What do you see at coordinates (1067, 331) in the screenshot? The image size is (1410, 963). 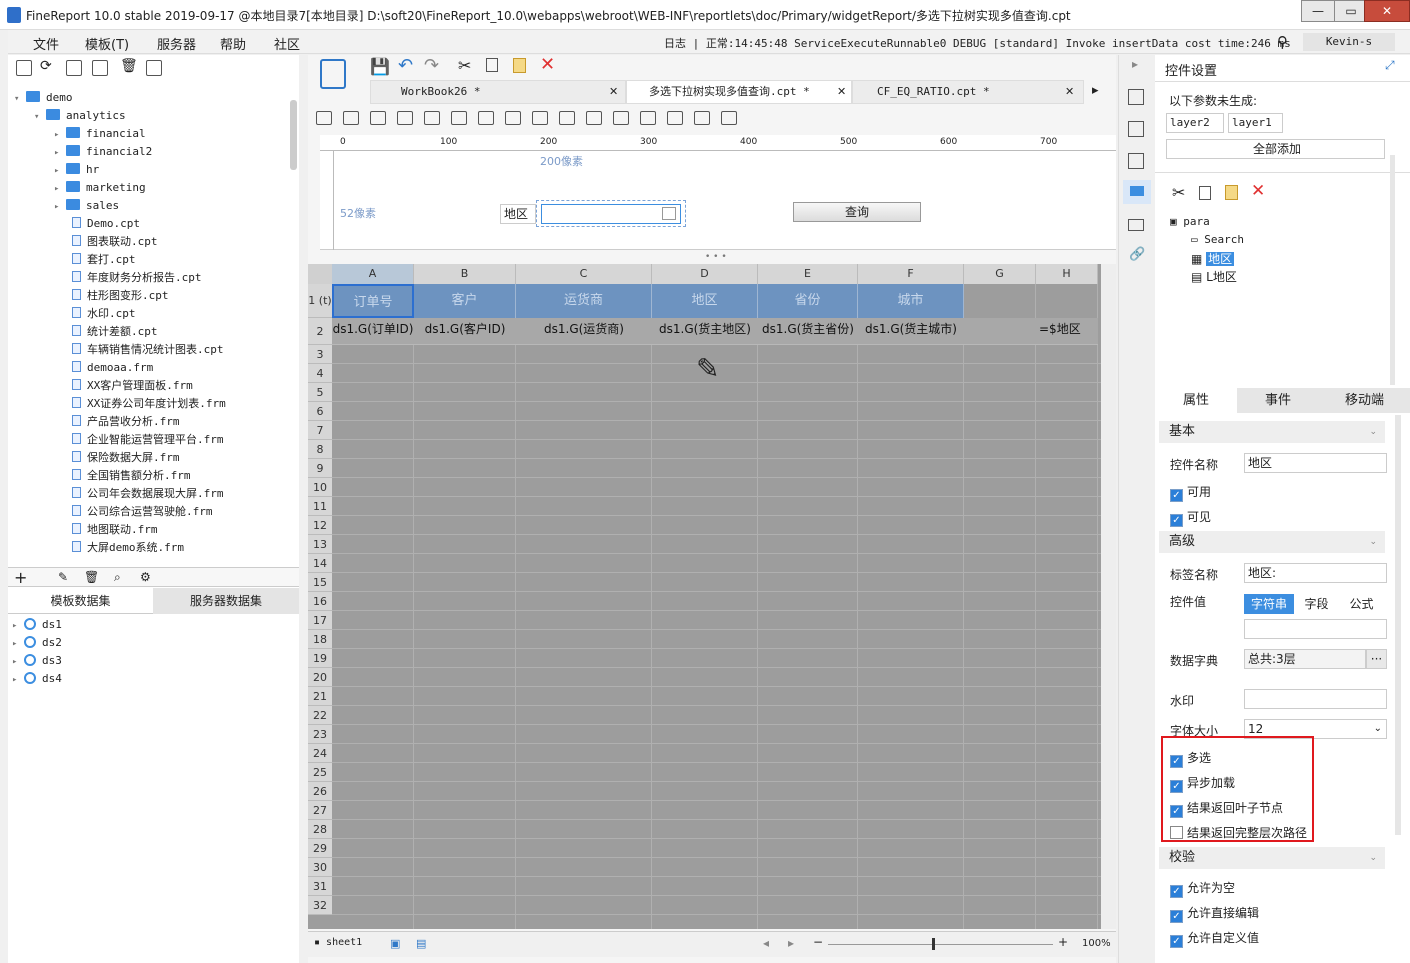 I see `data-cell: =$地区` at bounding box center [1067, 331].